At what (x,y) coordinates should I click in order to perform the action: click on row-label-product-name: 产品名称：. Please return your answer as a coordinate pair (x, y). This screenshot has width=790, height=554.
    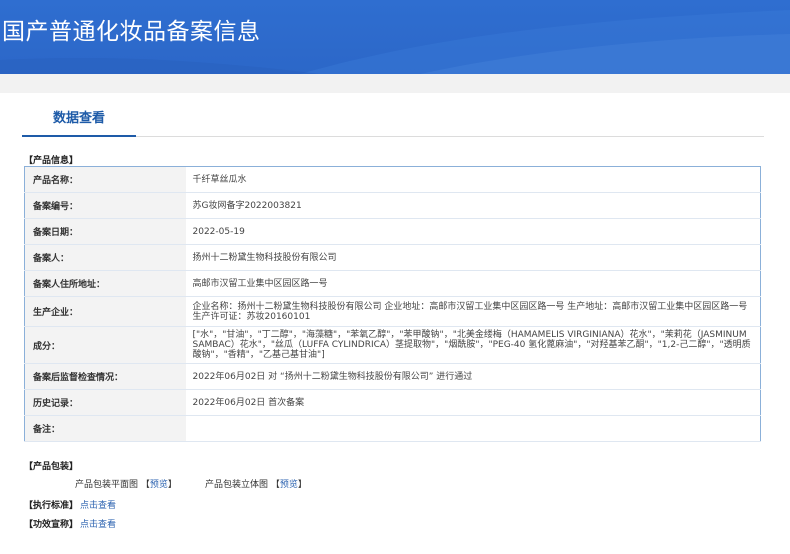
    Looking at the image, I should click on (105, 179).